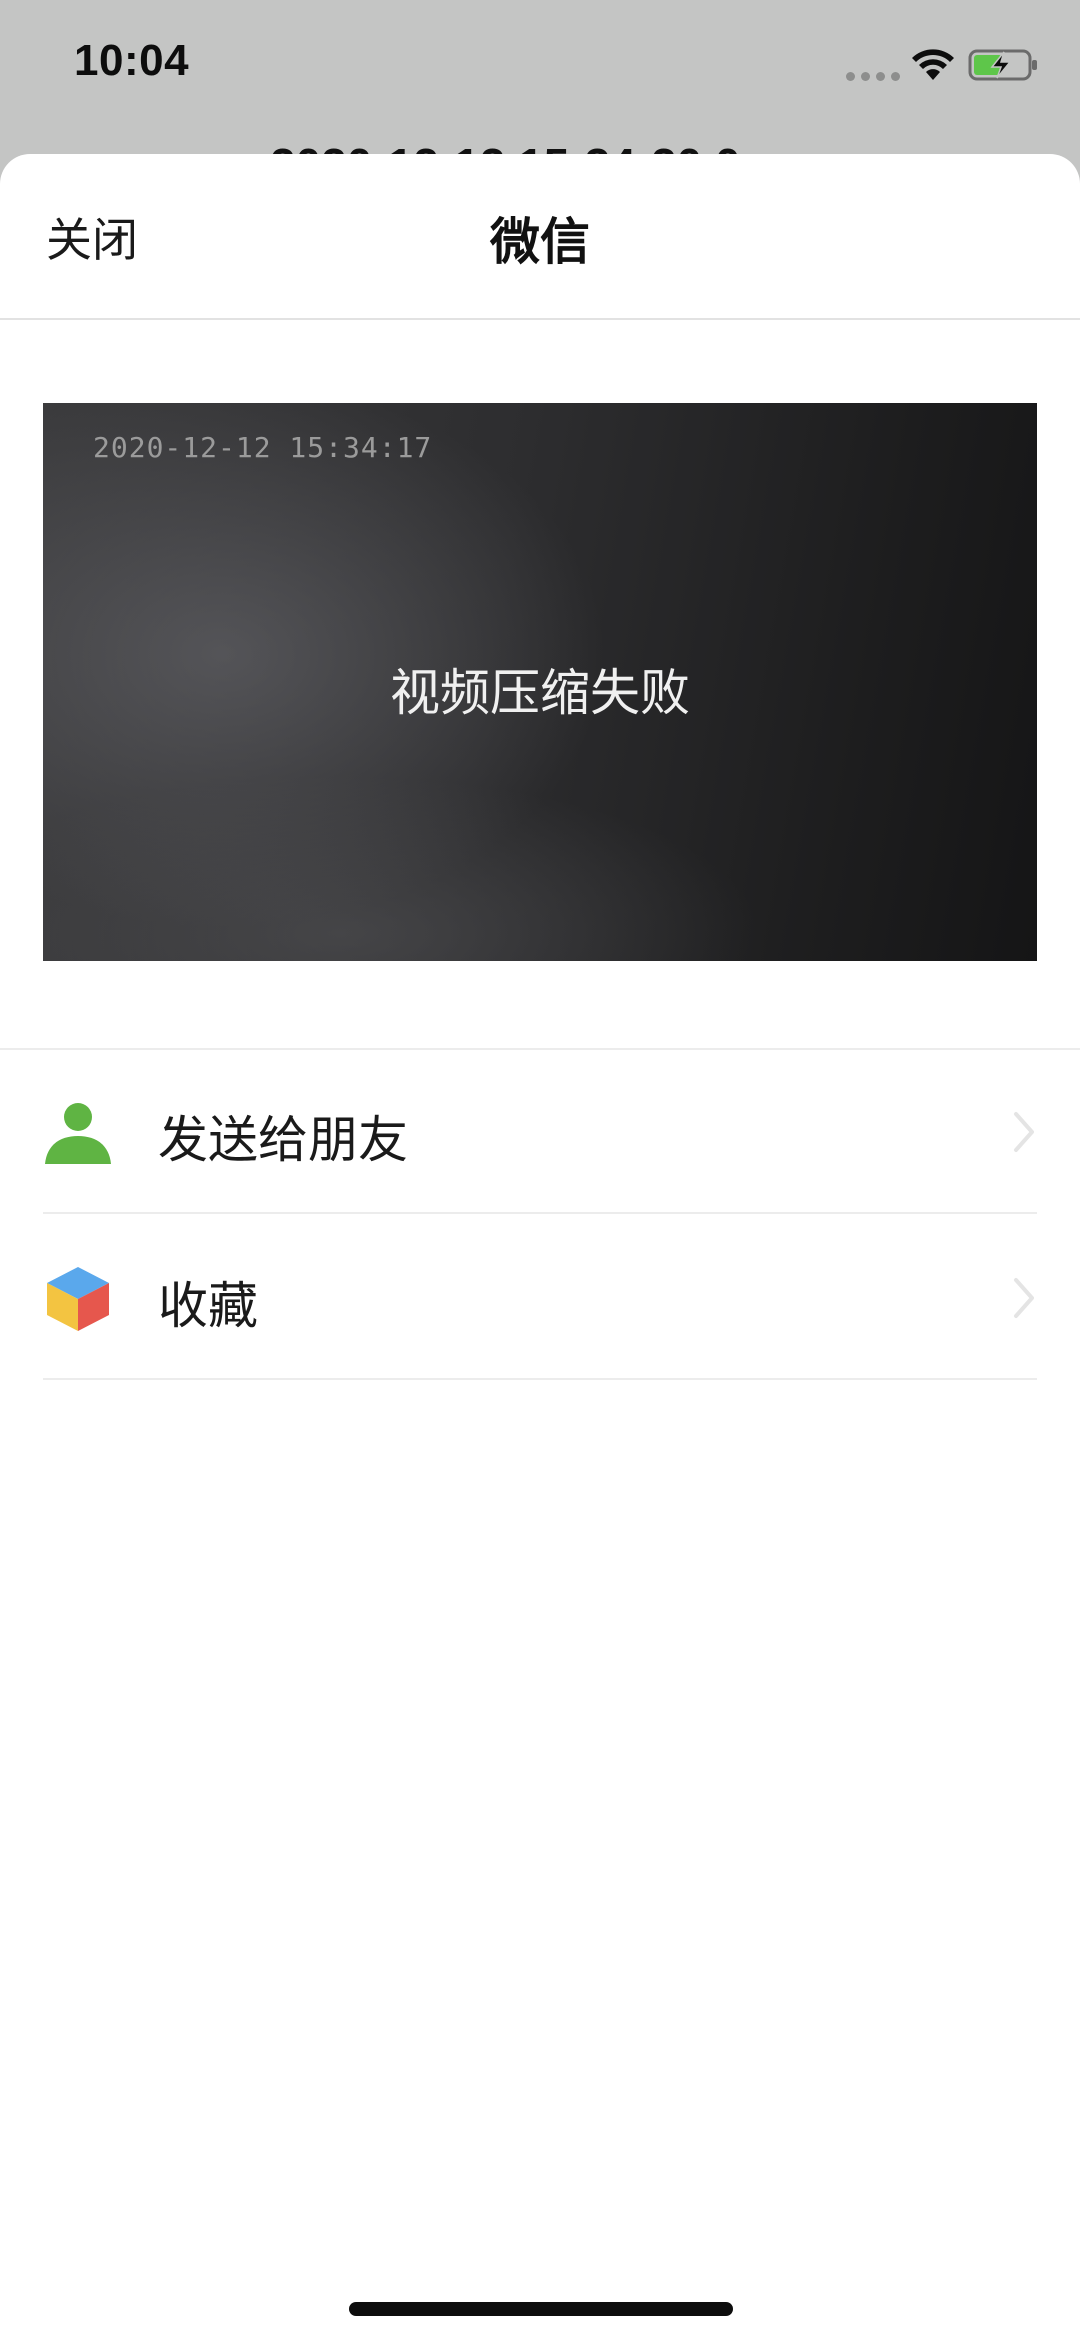 The height and width of the screenshot is (2339, 1080). What do you see at coordinates (78, 1133) in the screenshot?
I see `person-icon` at bounding box center [78, 1133].